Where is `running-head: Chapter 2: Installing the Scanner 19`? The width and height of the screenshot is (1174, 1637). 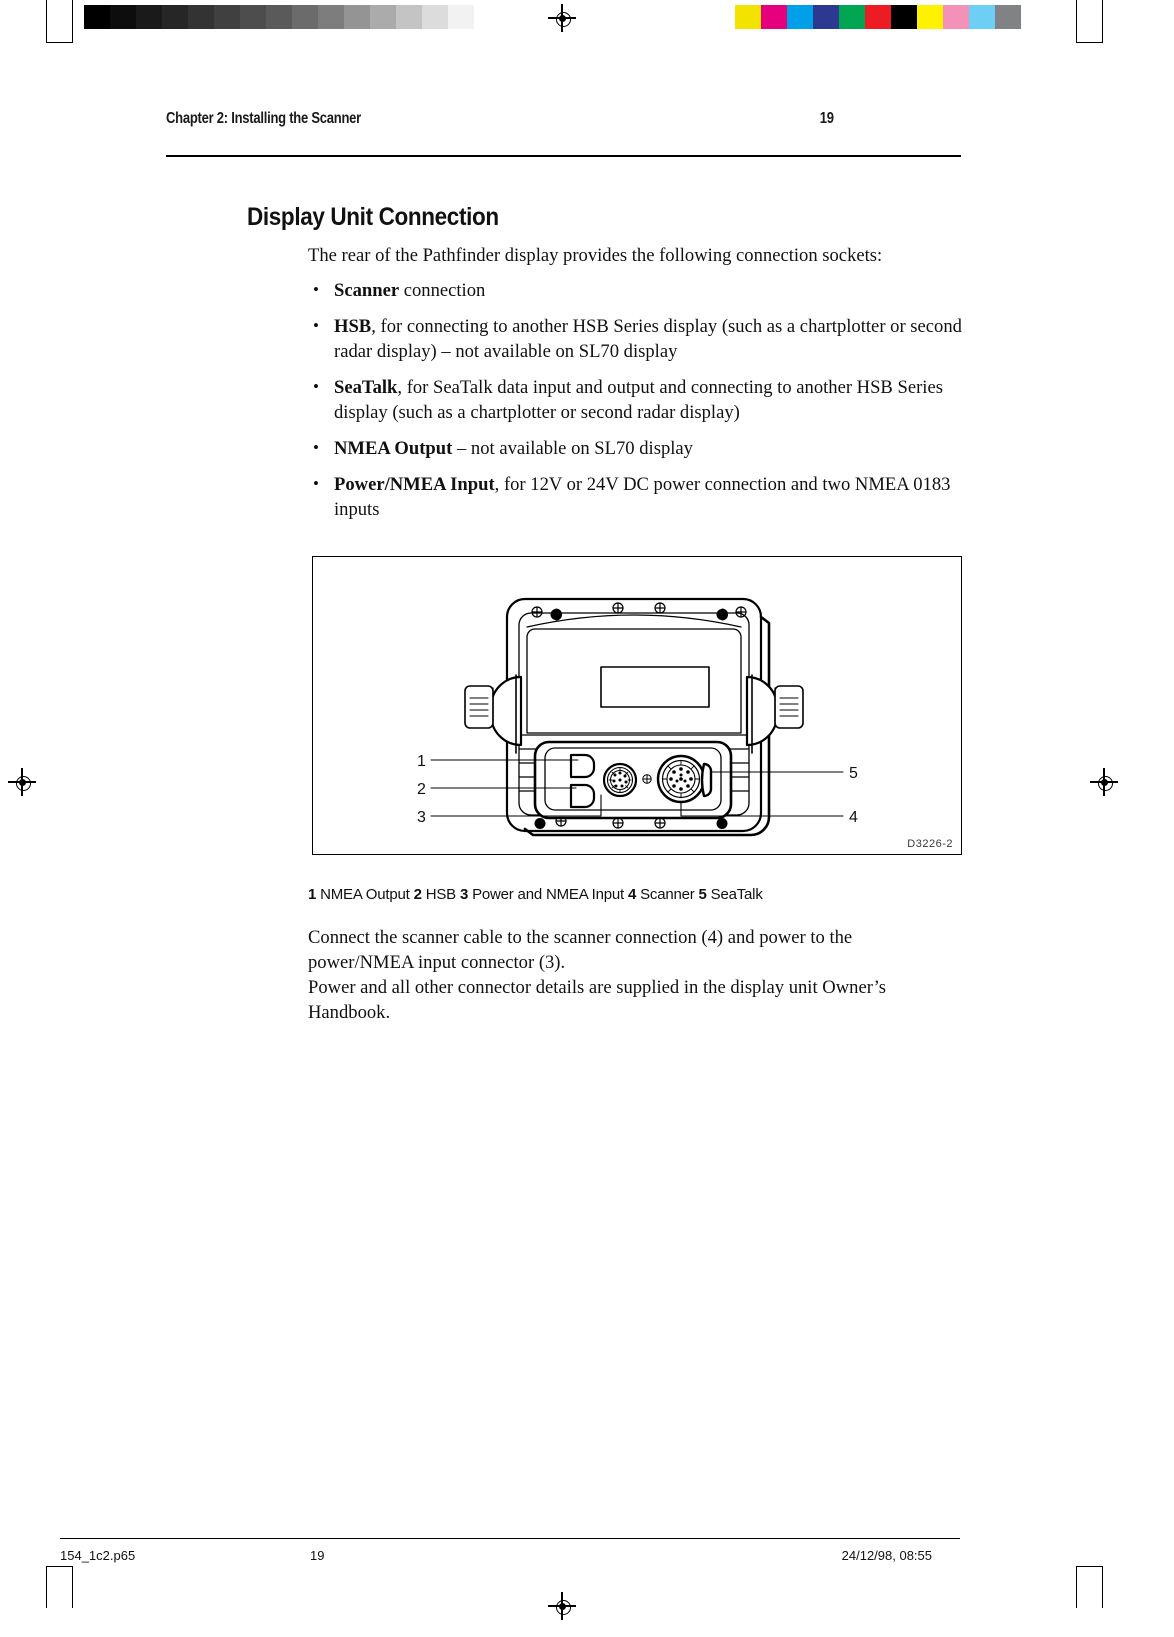
running-head: Chapter 2: Installing the Scanner 19 is located at coordinates (500, 119).